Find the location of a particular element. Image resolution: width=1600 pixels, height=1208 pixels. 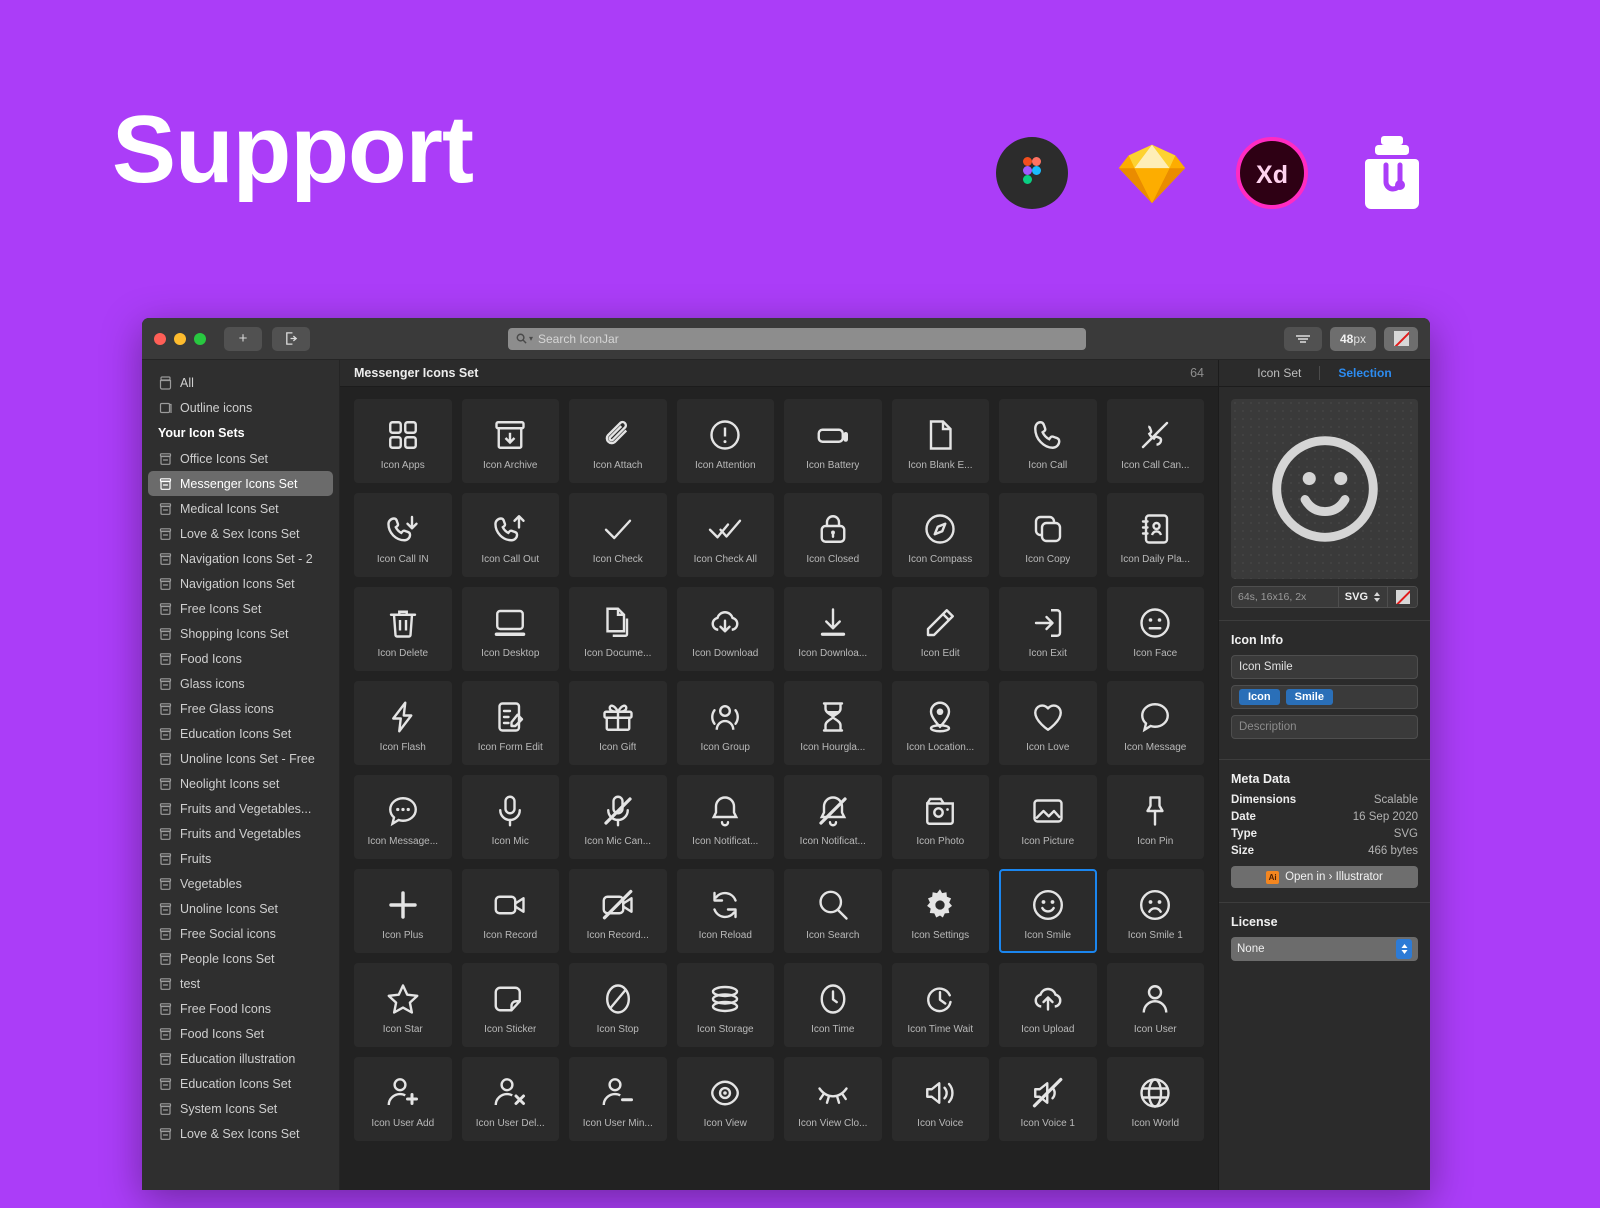

icon-cell: Icon Edit is located at coordinates (940, 629).